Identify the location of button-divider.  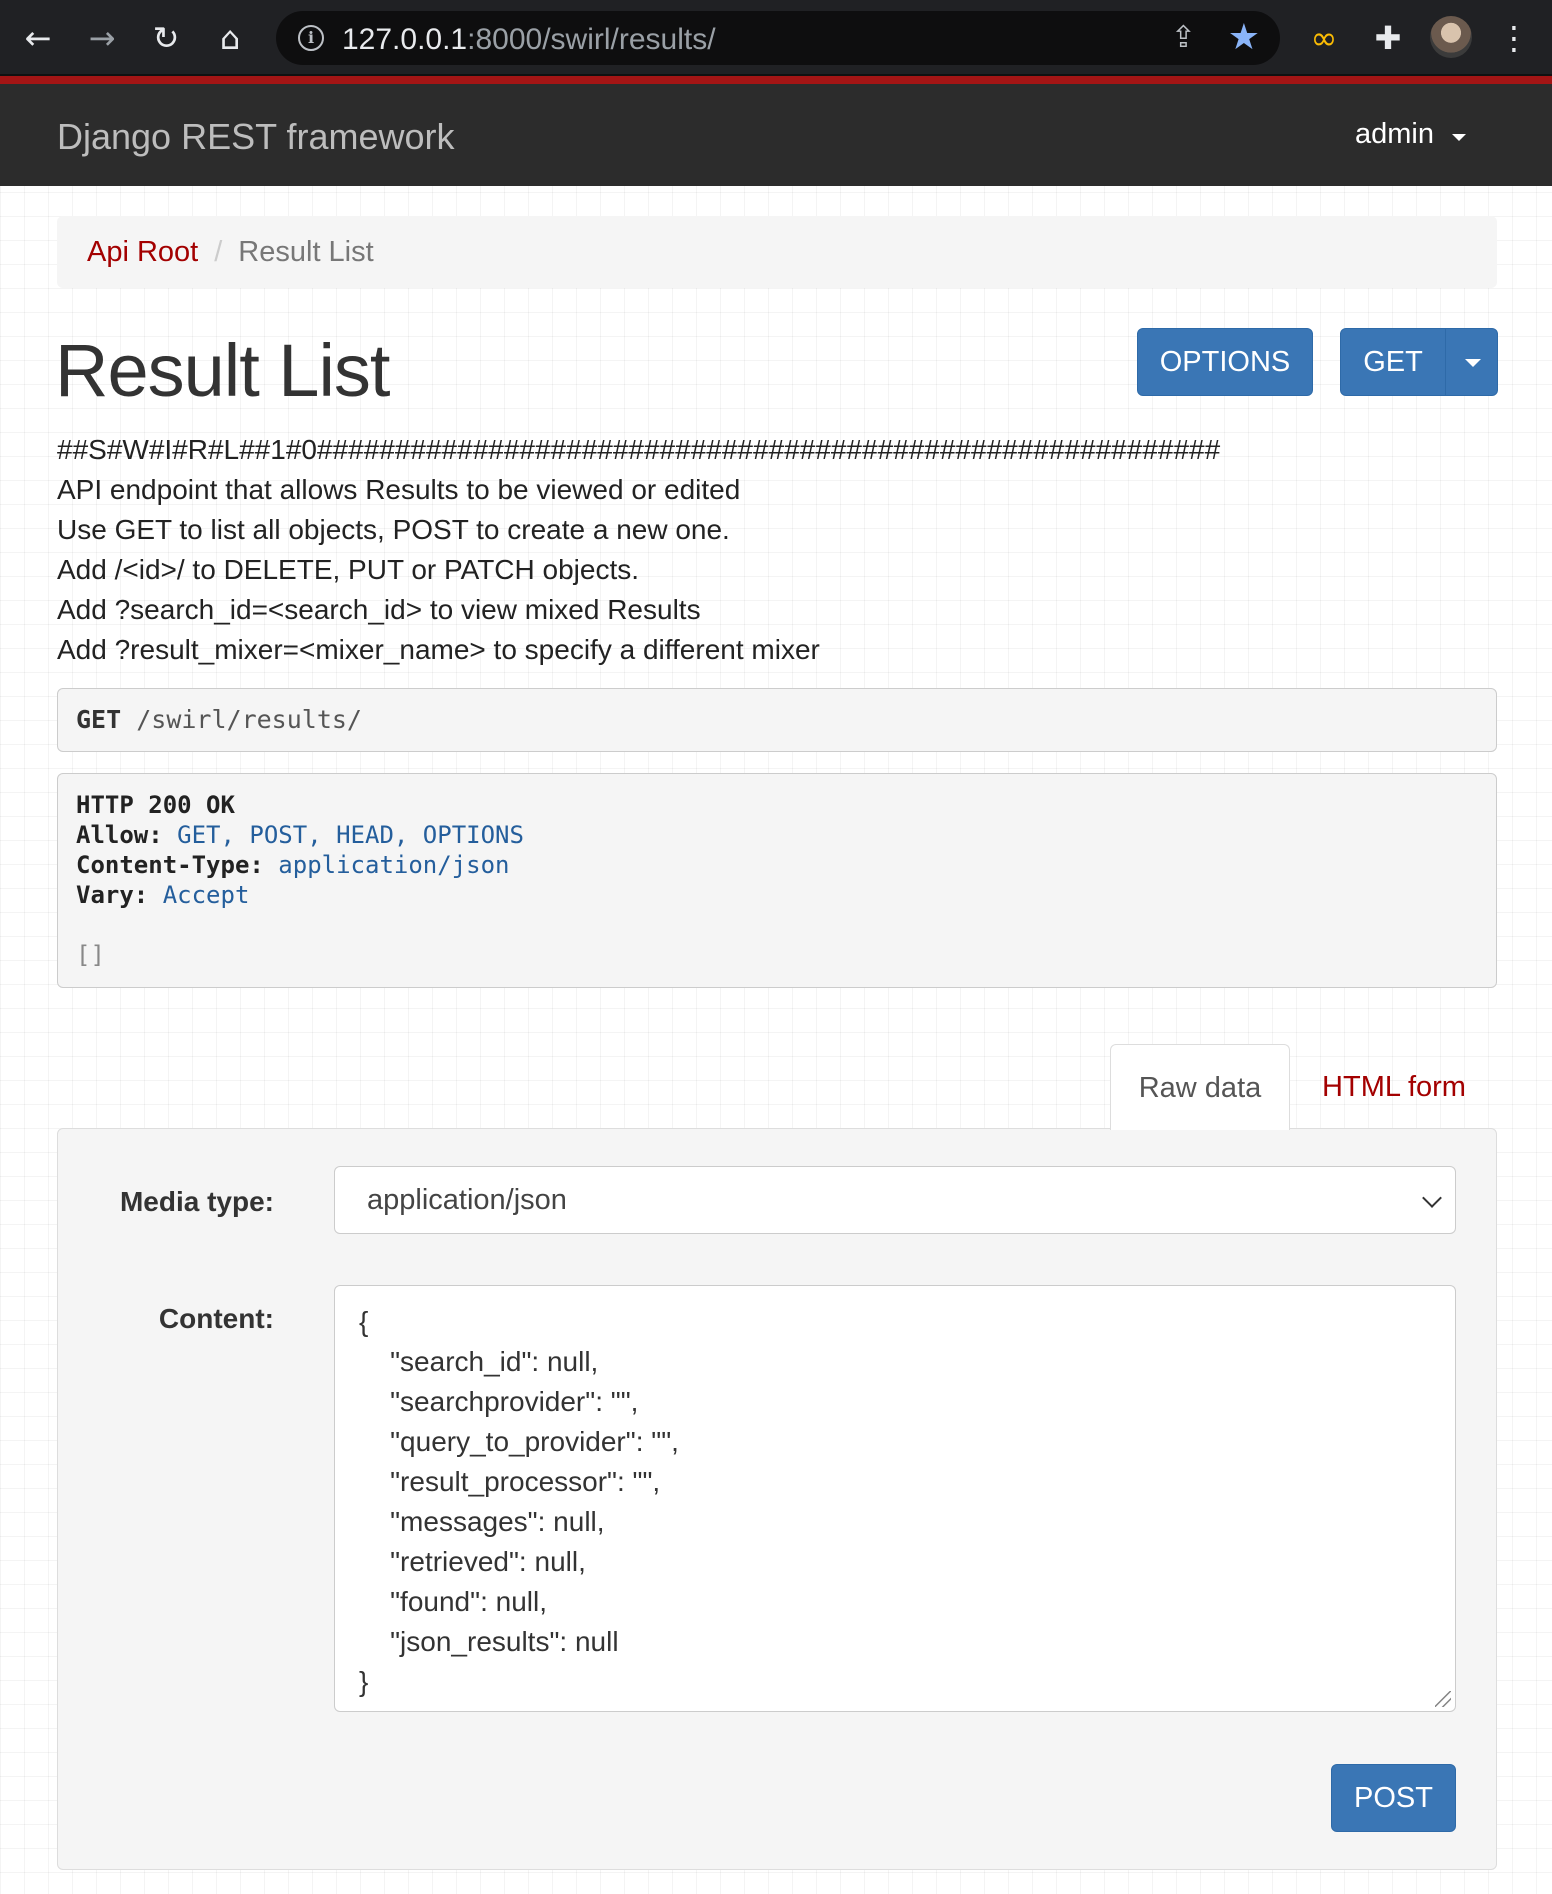
(1445, 362).